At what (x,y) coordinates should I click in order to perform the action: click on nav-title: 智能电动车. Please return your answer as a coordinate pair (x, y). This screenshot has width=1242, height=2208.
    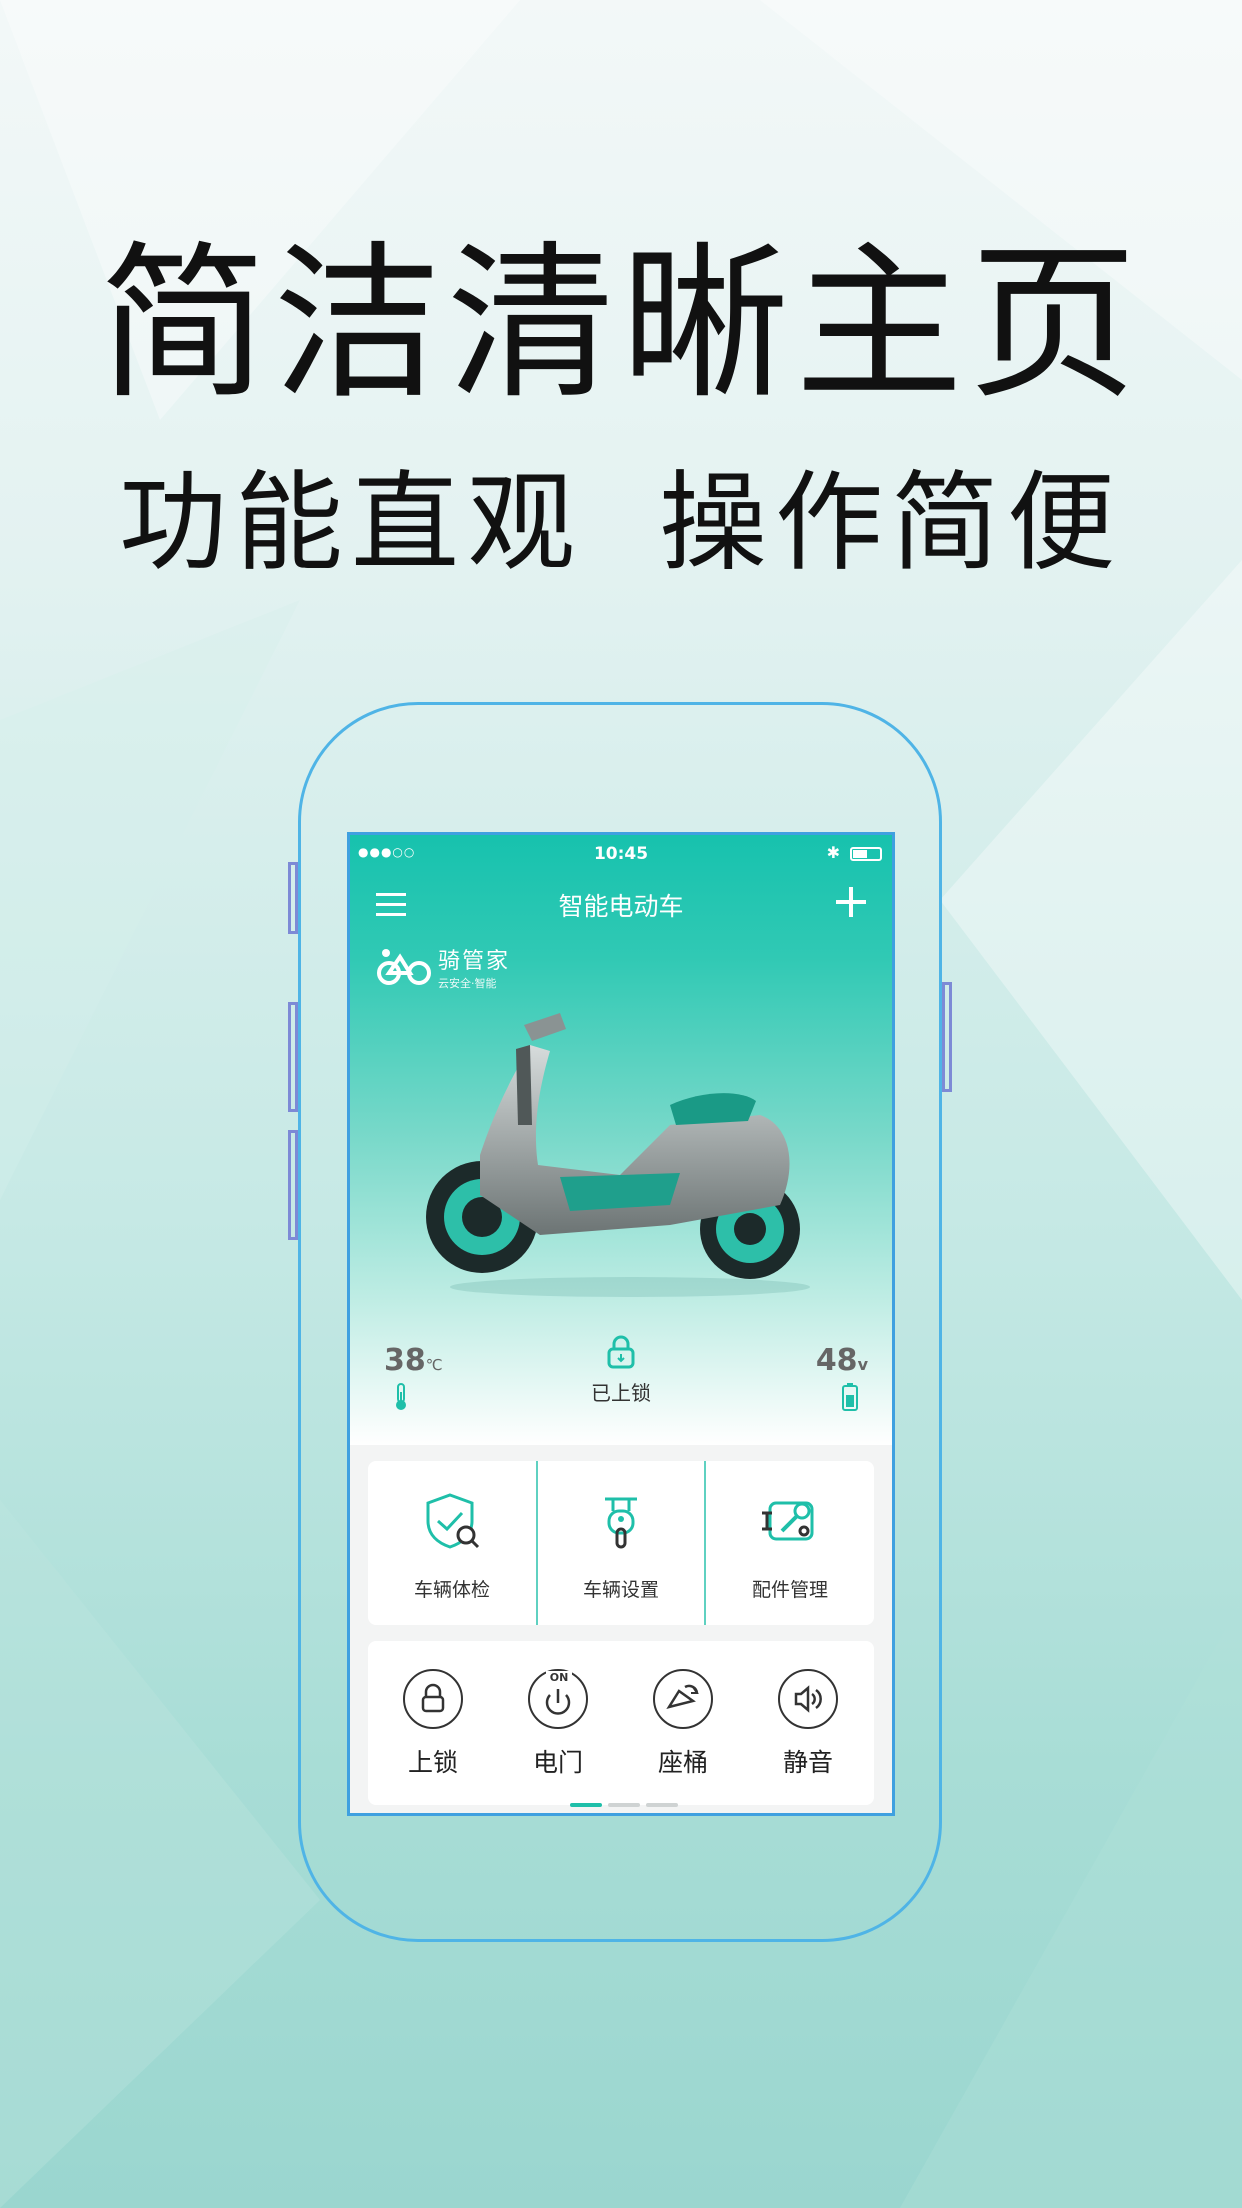
    Looking at the image, I should click on (621, 906).